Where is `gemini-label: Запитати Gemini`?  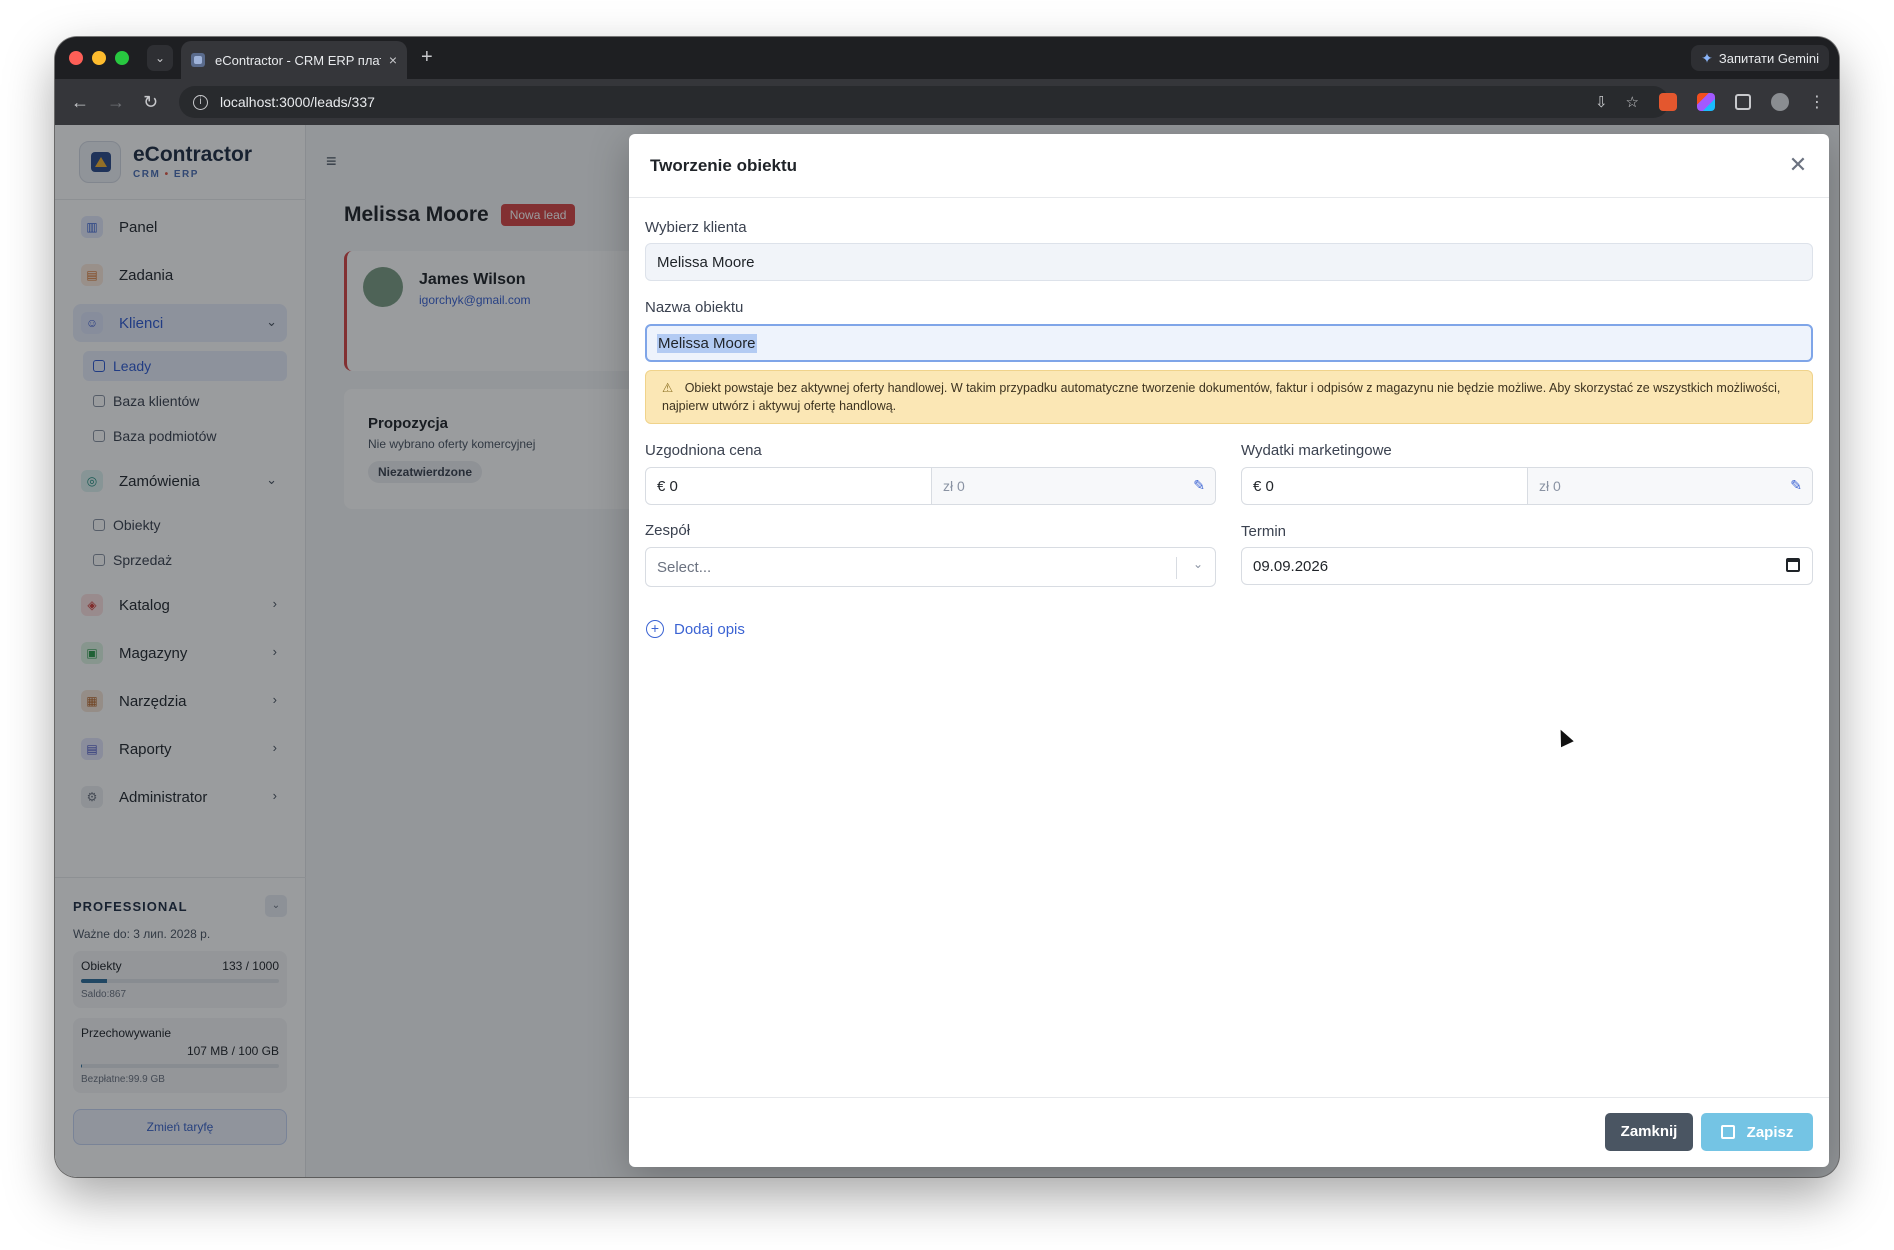 gemini-label: Запитати Gemini is located at coordinates (1768, 58).